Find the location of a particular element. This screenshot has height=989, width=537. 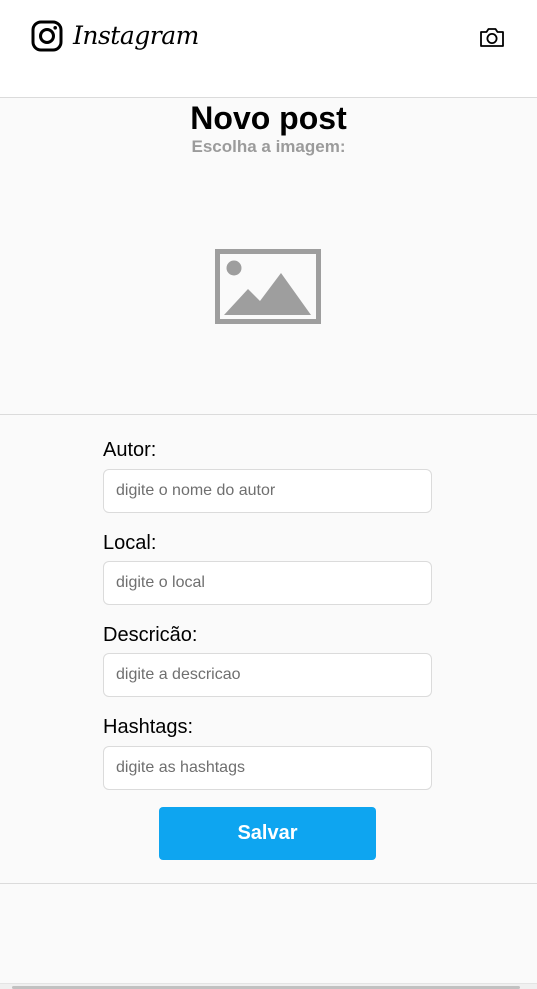

instagram-logo-icon is located at coordinates (47, 36).